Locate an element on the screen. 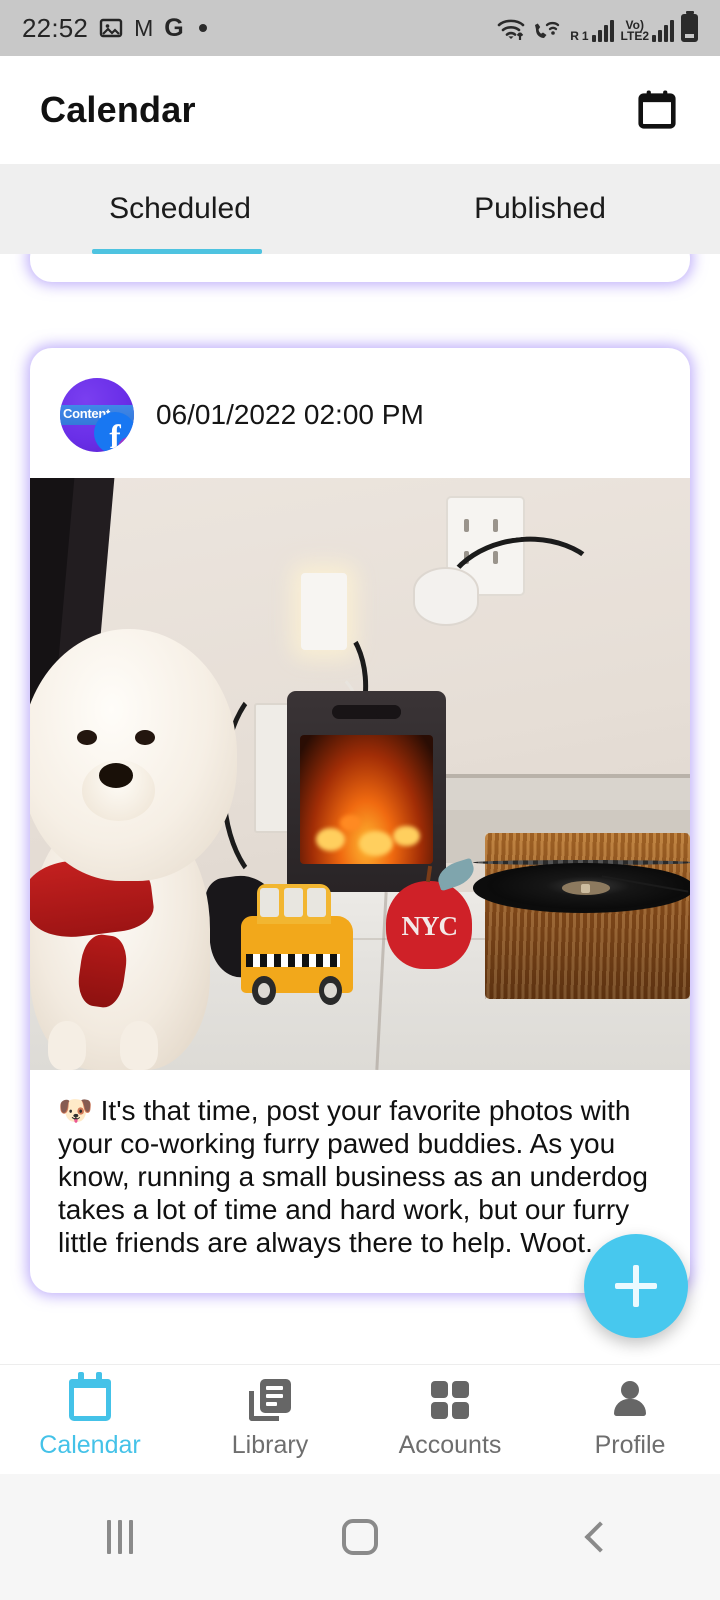 The image size is (720, 1600). status-bar-left: 22:52 M G is located at coordinates (259, 28).